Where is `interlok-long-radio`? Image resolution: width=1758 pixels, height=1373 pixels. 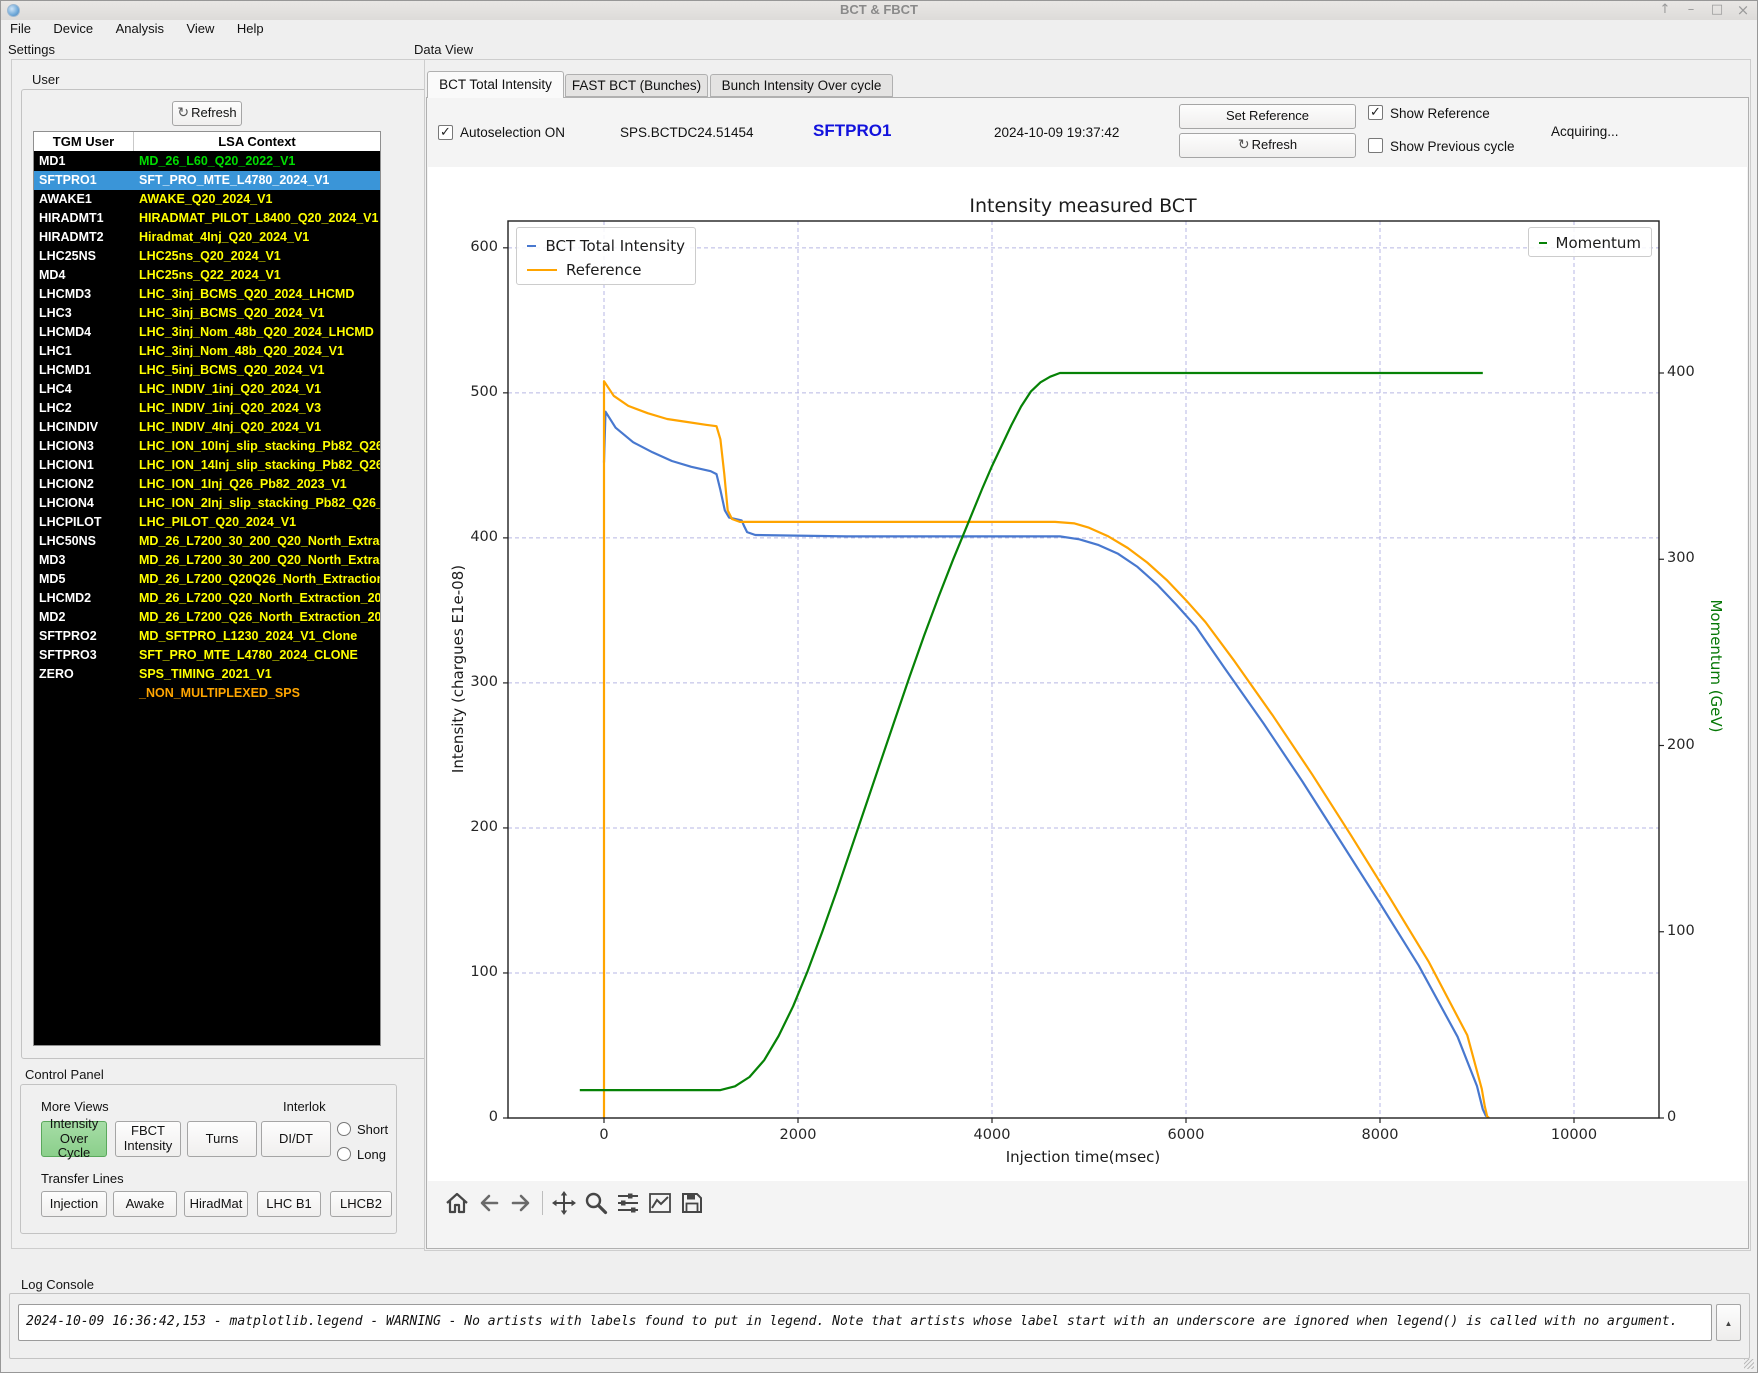
interlok-long-radio is located at coordinates (344, 1154).